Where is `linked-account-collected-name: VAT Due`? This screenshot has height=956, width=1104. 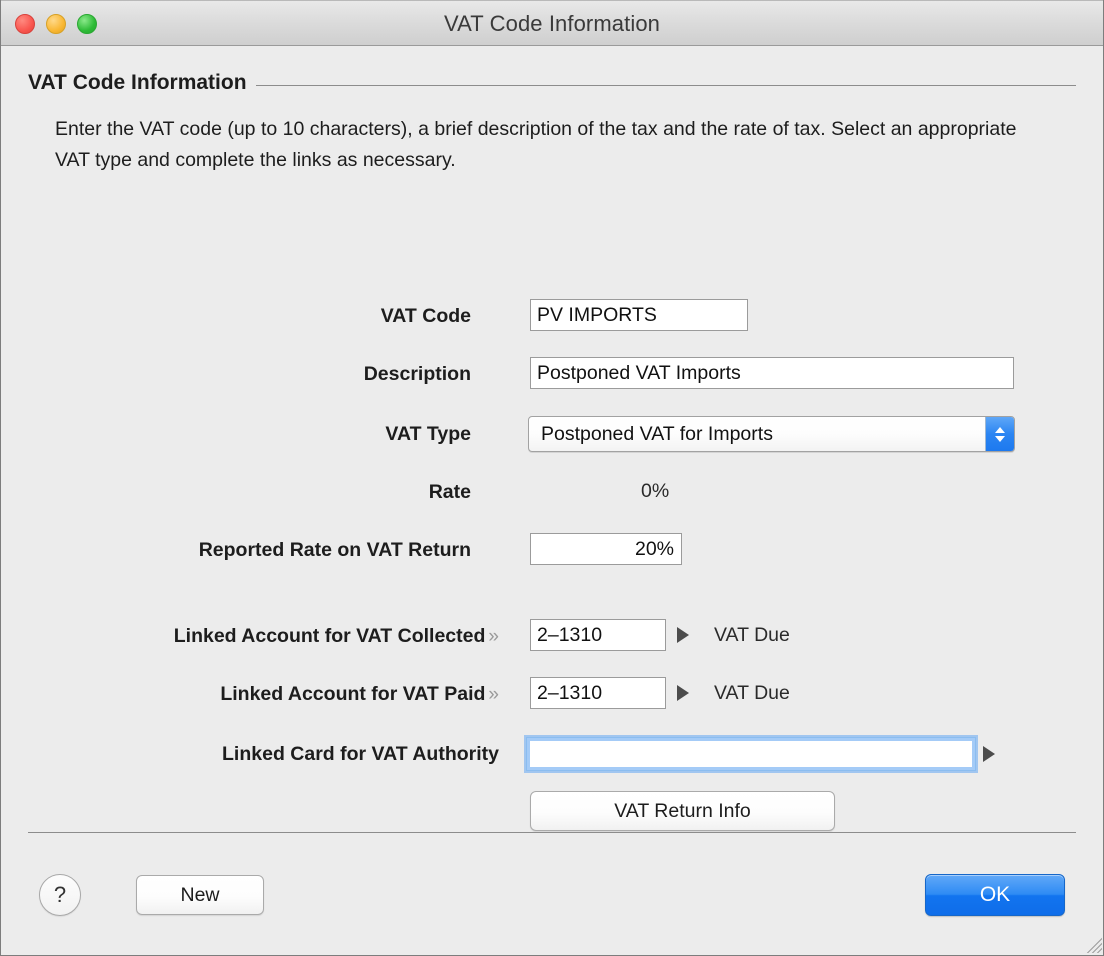 linked-account-collected-name: VAT Due is located at coordinates (752, 635).